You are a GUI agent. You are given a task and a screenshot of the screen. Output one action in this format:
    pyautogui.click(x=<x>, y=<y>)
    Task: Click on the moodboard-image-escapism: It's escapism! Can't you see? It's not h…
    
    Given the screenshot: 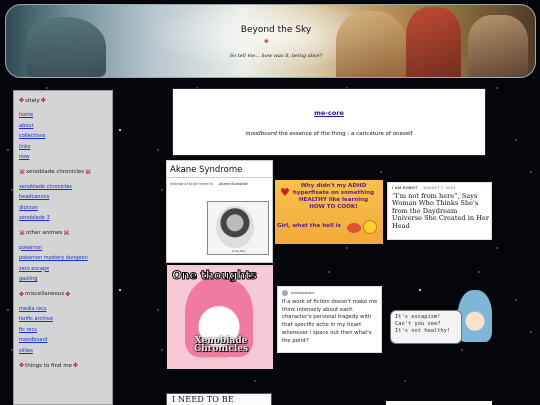 What is the action you would take?
    pyautogui.click(x=440, y=318)
    